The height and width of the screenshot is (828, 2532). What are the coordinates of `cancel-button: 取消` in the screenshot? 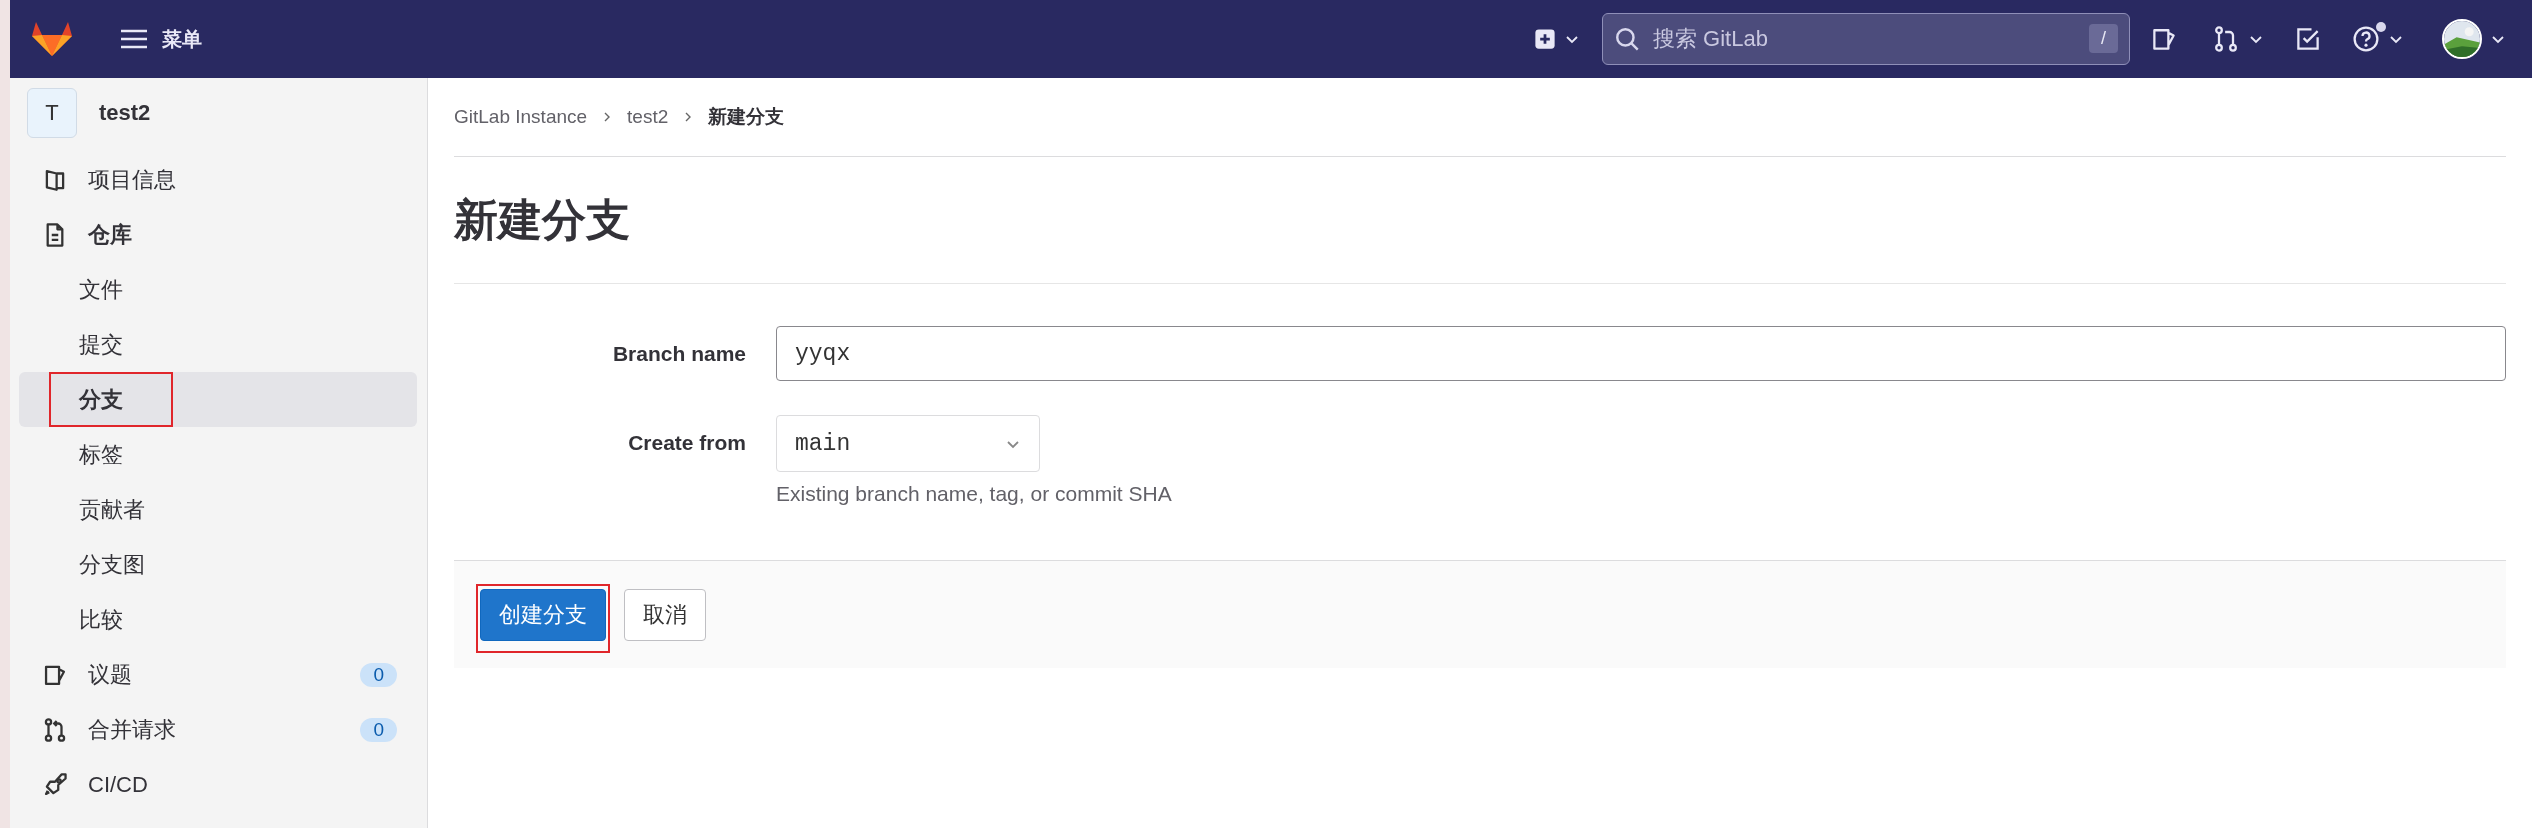 It's located at (665, 614).